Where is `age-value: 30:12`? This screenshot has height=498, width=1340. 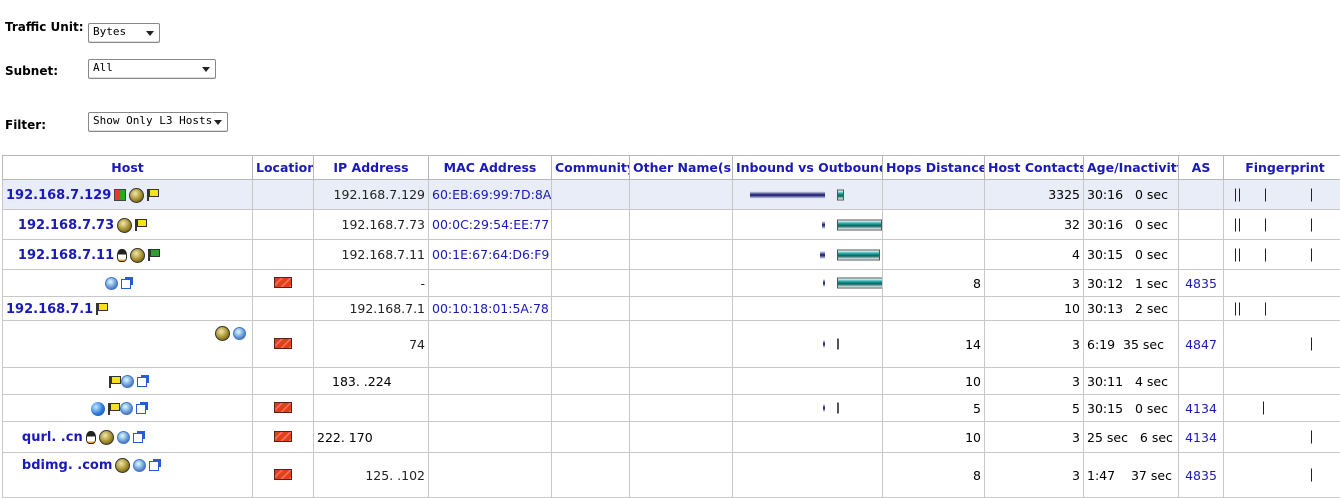
age-value: 30:12 is located at coordinates (1105, 283).